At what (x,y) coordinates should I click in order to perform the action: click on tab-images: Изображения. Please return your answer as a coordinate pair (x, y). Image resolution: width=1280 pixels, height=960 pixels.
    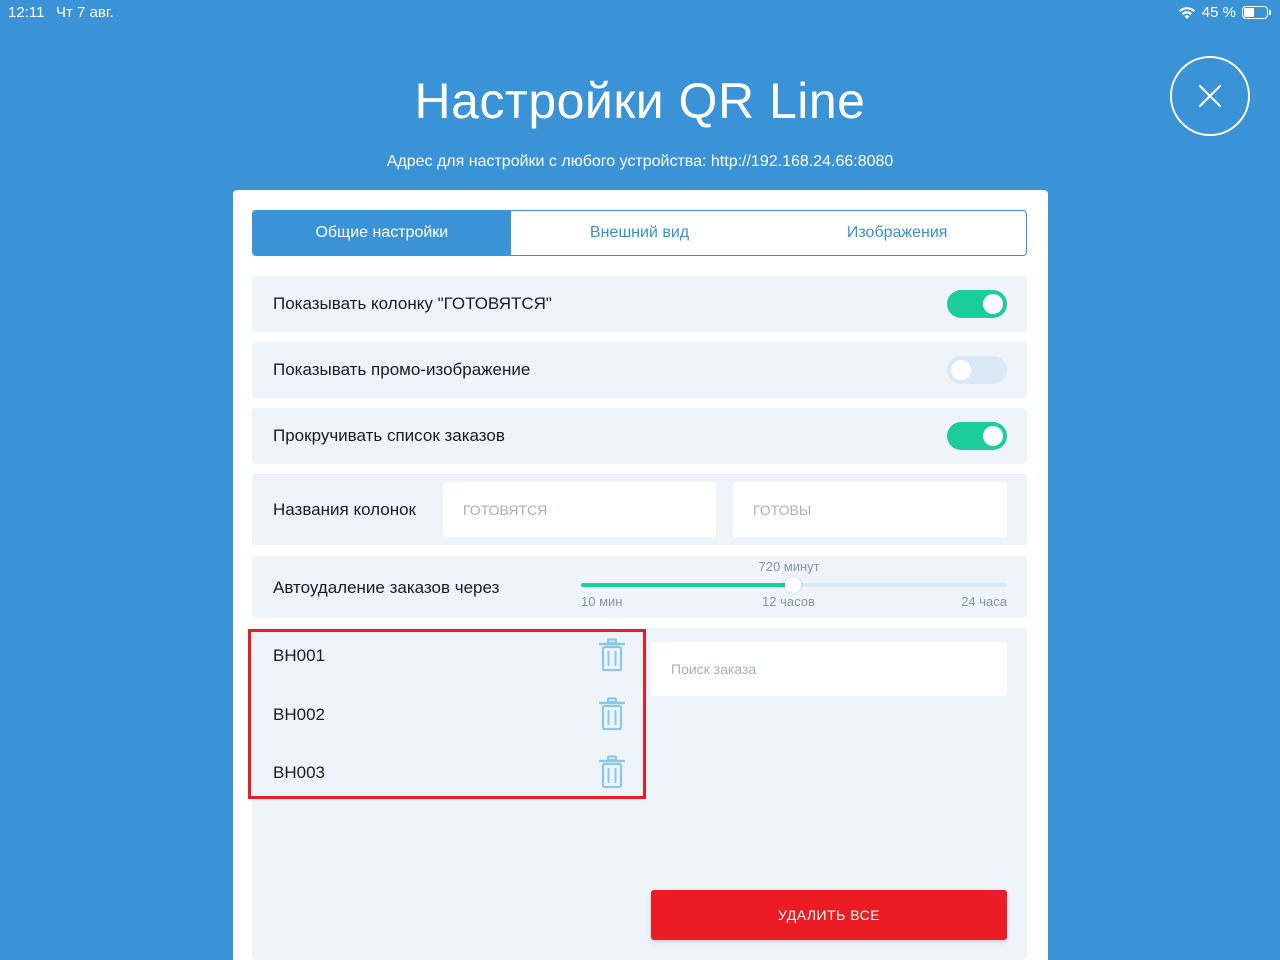
    Looking at the image, I should click on (897, 233).